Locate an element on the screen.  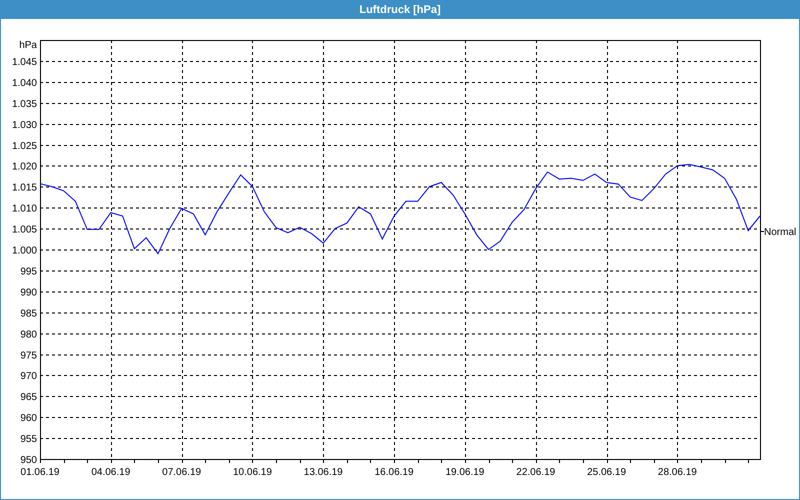
x-axis-label: 01.06.19 is located at coordinates (40, 472).